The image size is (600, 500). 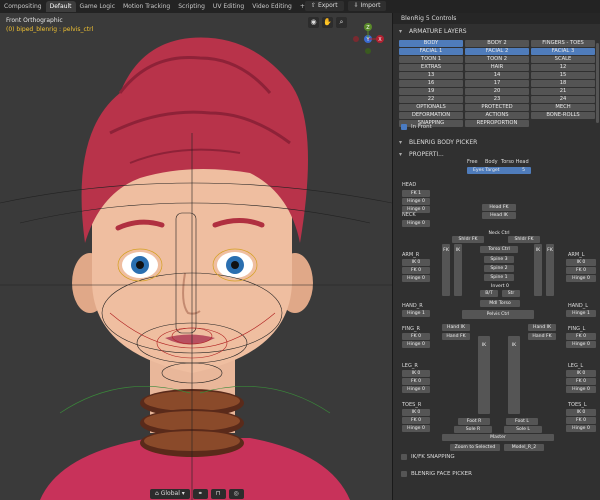 What do you see at coordinates (431, 107) in the screenshot?
I see `layer-button: OPTIONALS` at bounding box center [431, 107].